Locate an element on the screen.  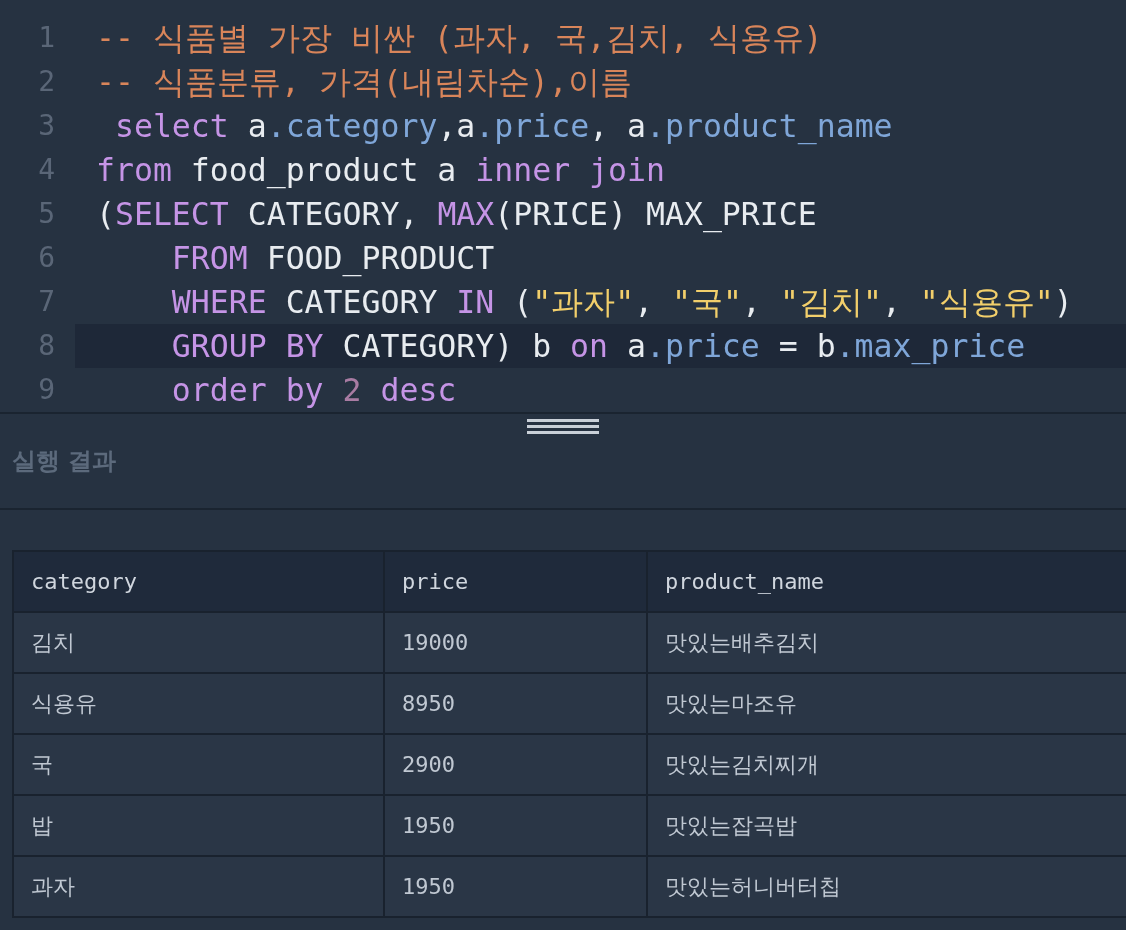
table-cell: 맛있는배추김치 is located at coordinates (886, 642).